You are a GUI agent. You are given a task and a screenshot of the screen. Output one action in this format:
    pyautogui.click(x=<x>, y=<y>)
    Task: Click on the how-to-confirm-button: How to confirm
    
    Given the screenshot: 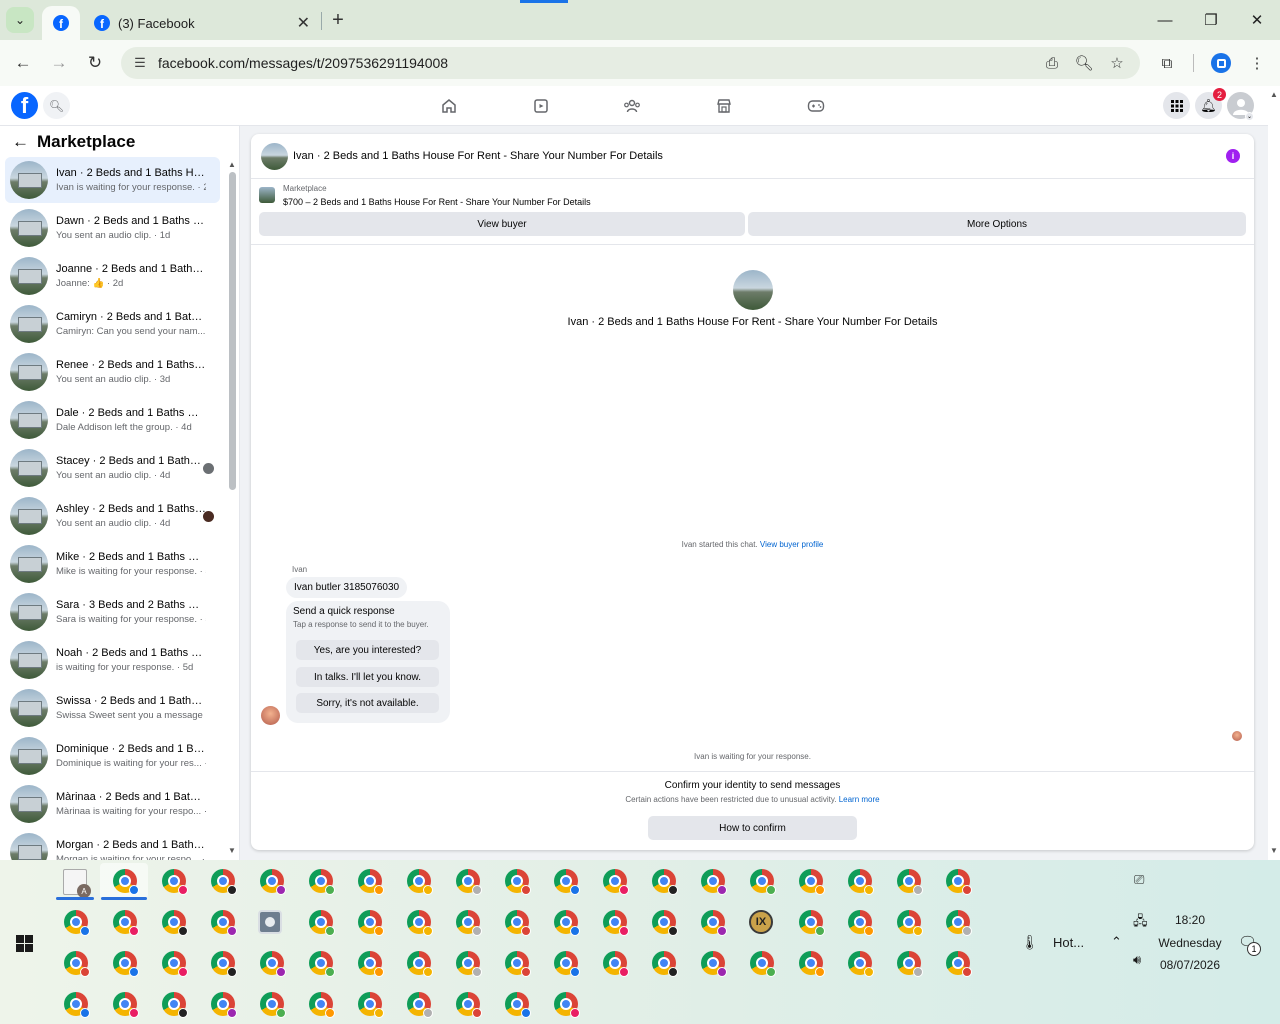 What is the action you would take?
    pyautogui.click(x=752, y=828)
    